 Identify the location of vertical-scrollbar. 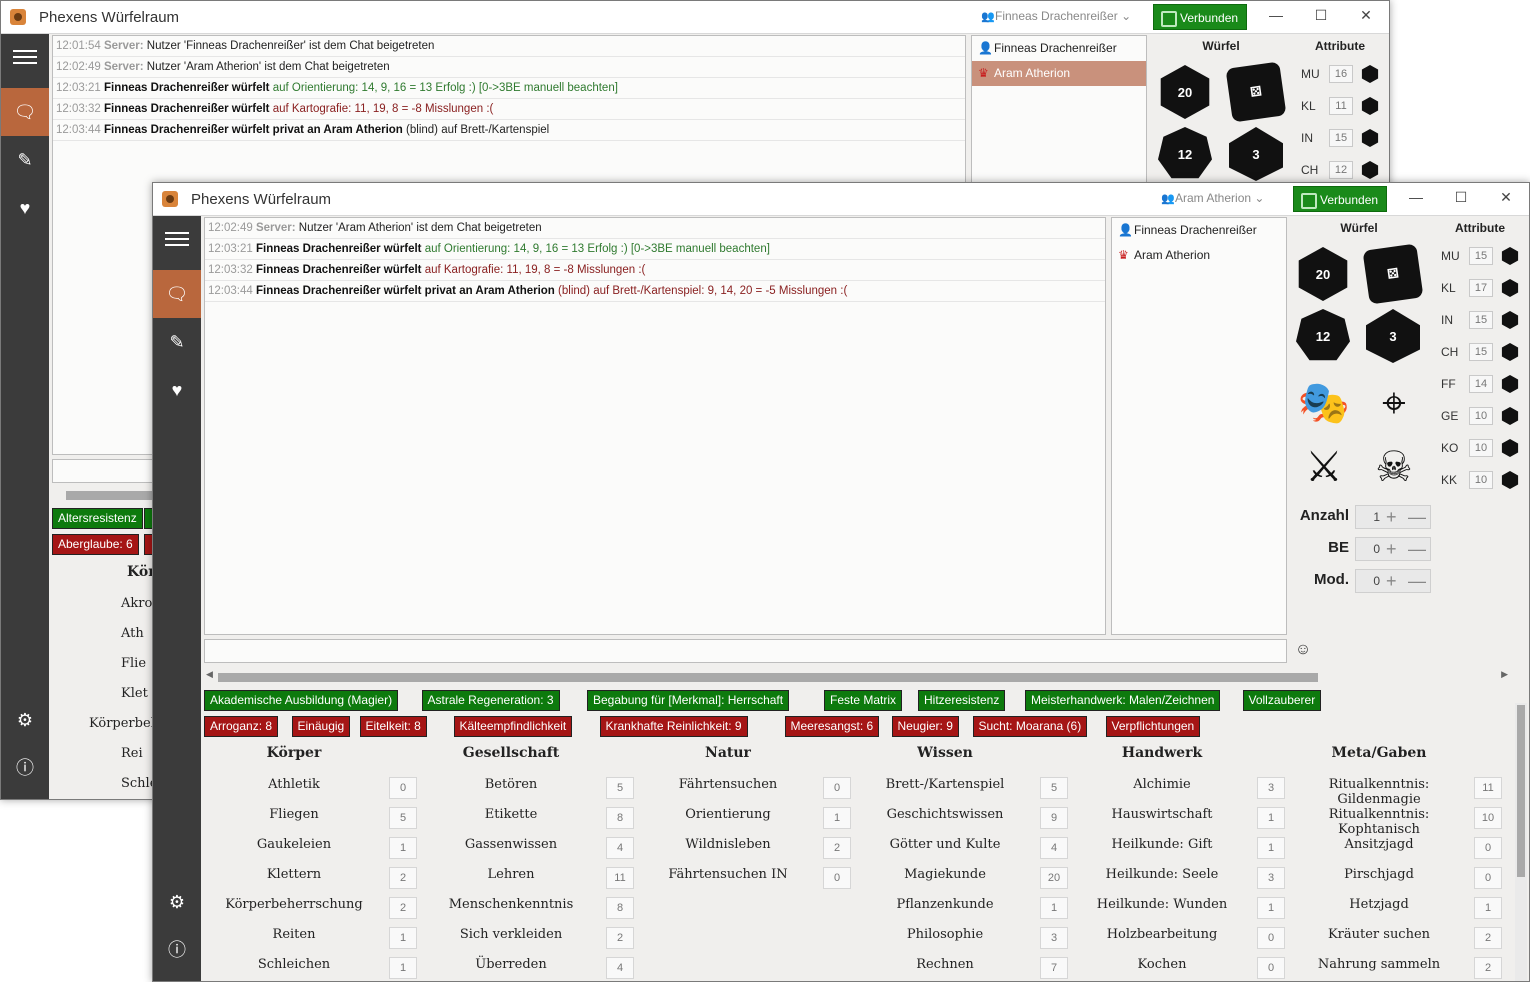
(1521, 842).